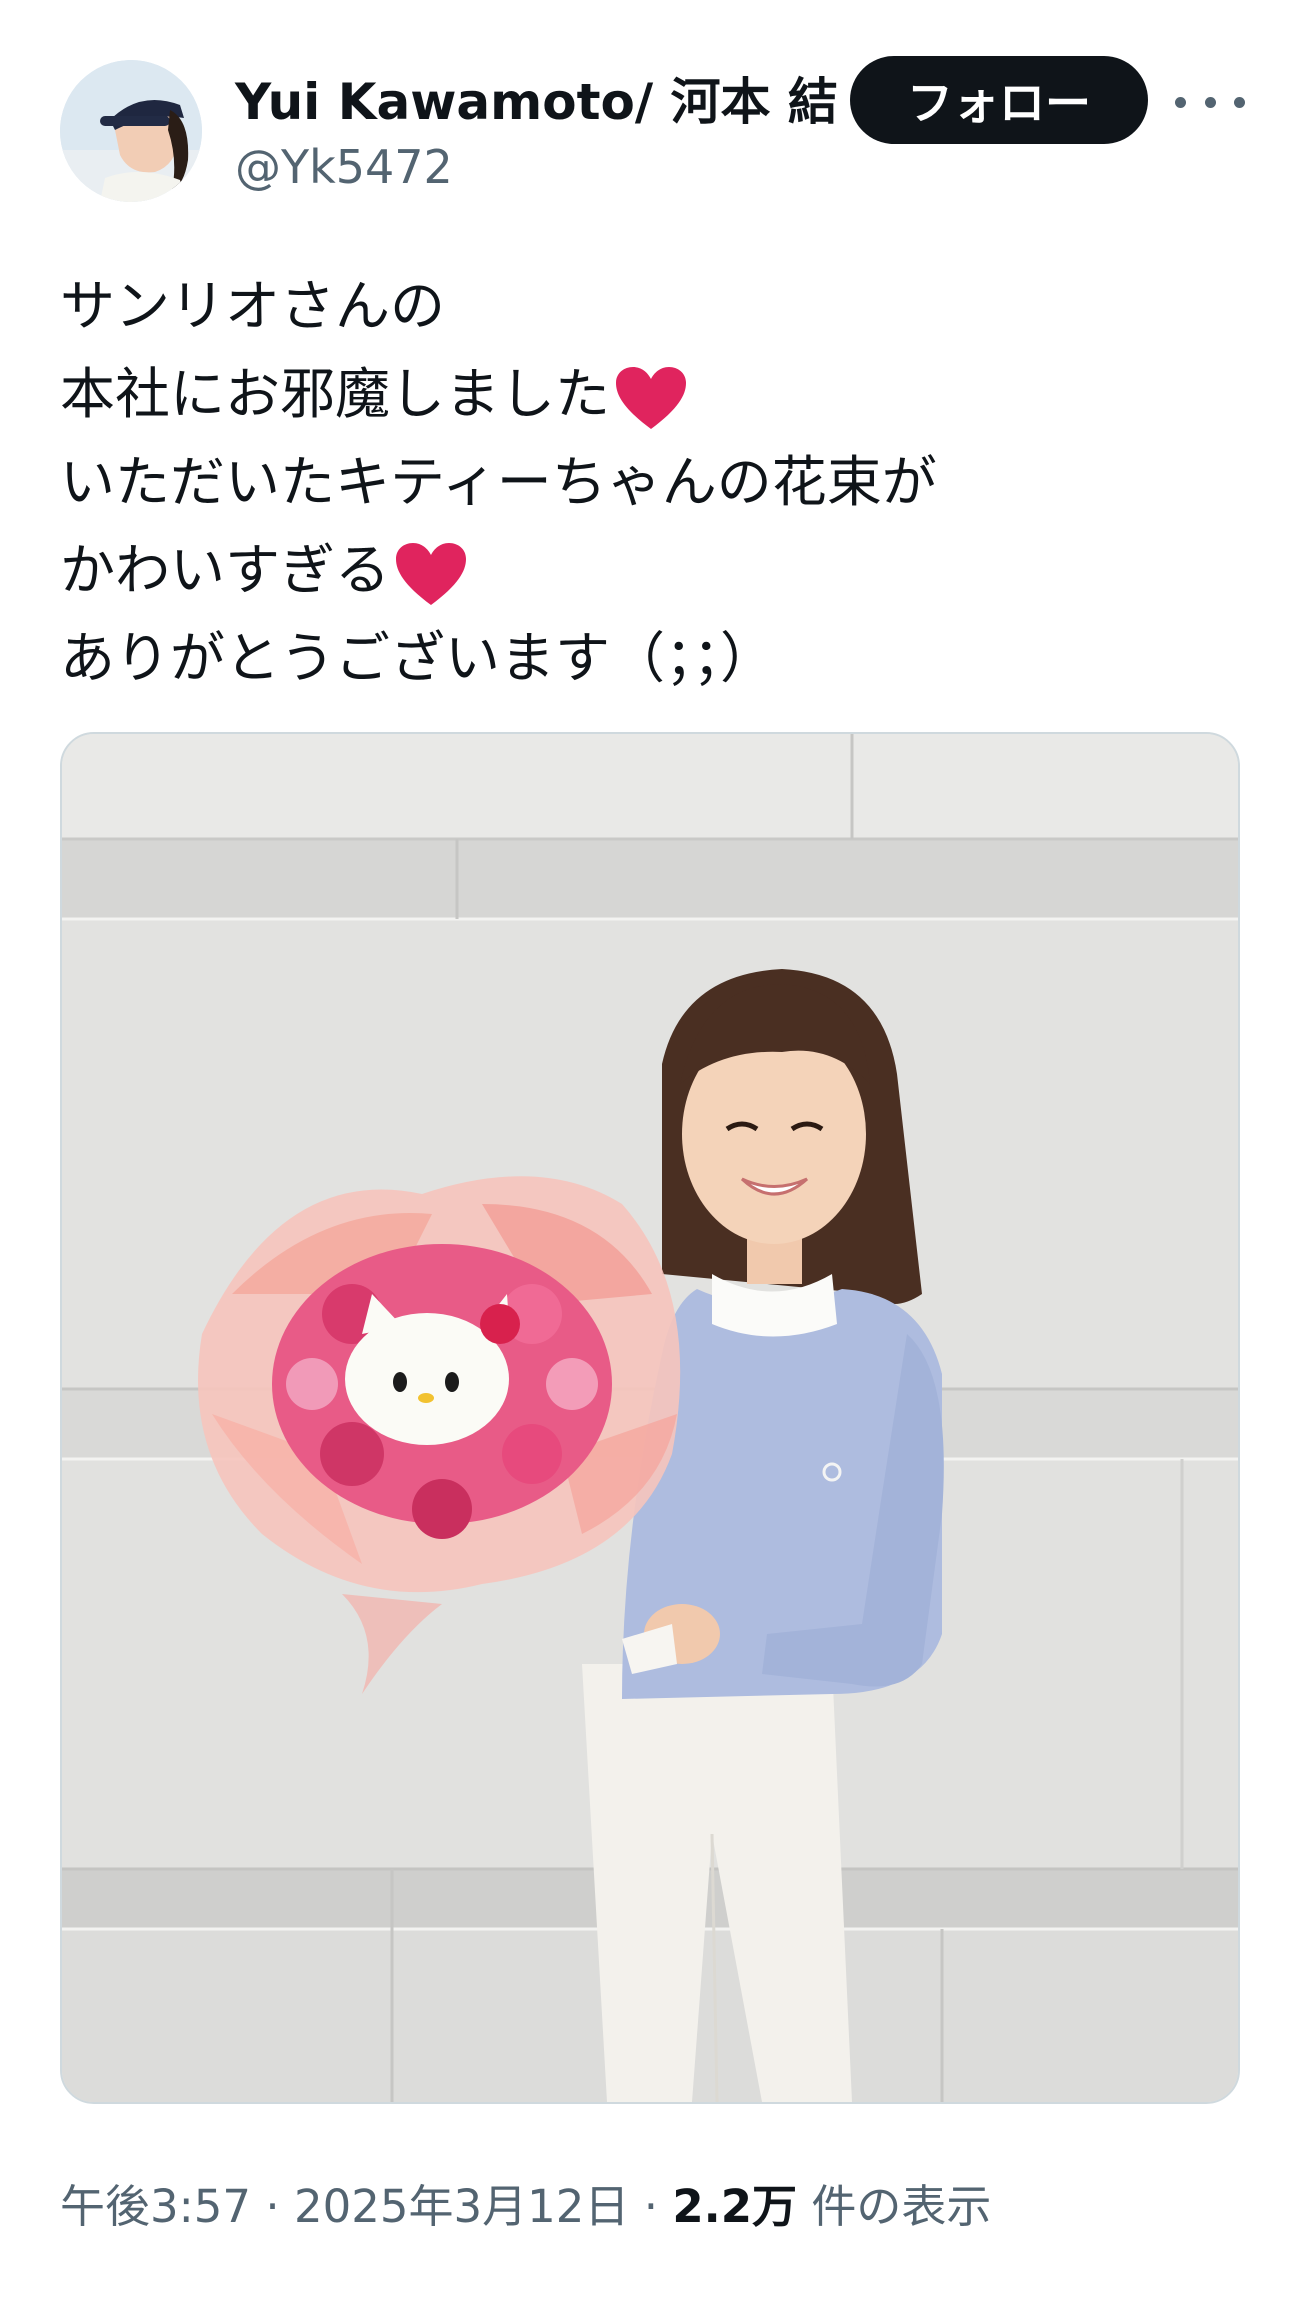 This screenshot has width=1300, height=2299. I want to click on view-count-suffix: 件の表示, so click(894, 2206).